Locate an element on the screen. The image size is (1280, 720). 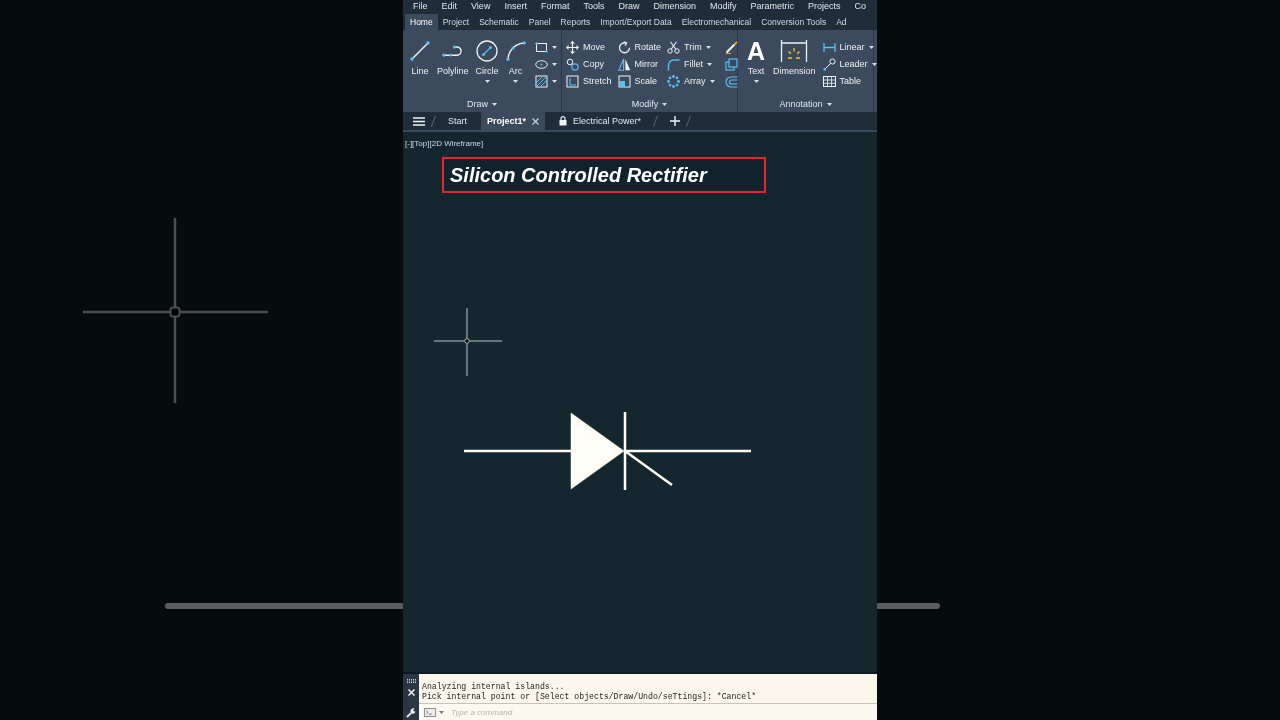
hatch-icon is located at coordinates (541, 81).